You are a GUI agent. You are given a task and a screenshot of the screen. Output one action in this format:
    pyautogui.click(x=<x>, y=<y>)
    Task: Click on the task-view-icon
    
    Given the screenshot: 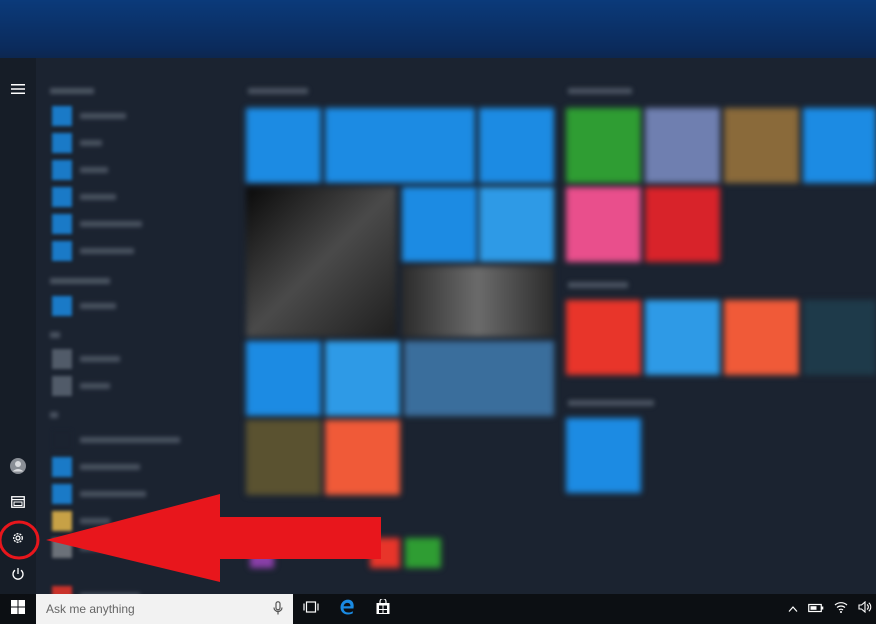 What is the action you would take?
    pyautogui.click(x=311, y=609)
    